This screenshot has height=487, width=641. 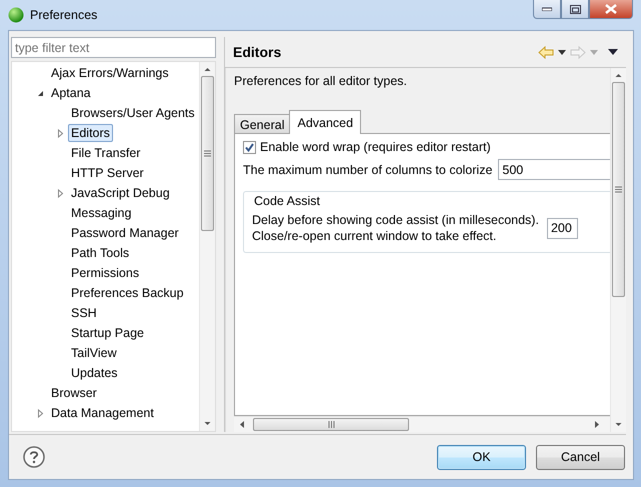 What do you see at coordinates (105, 273) in the screenshot?
I see `tree-item: Permissions` at bounding box center [105, 273].